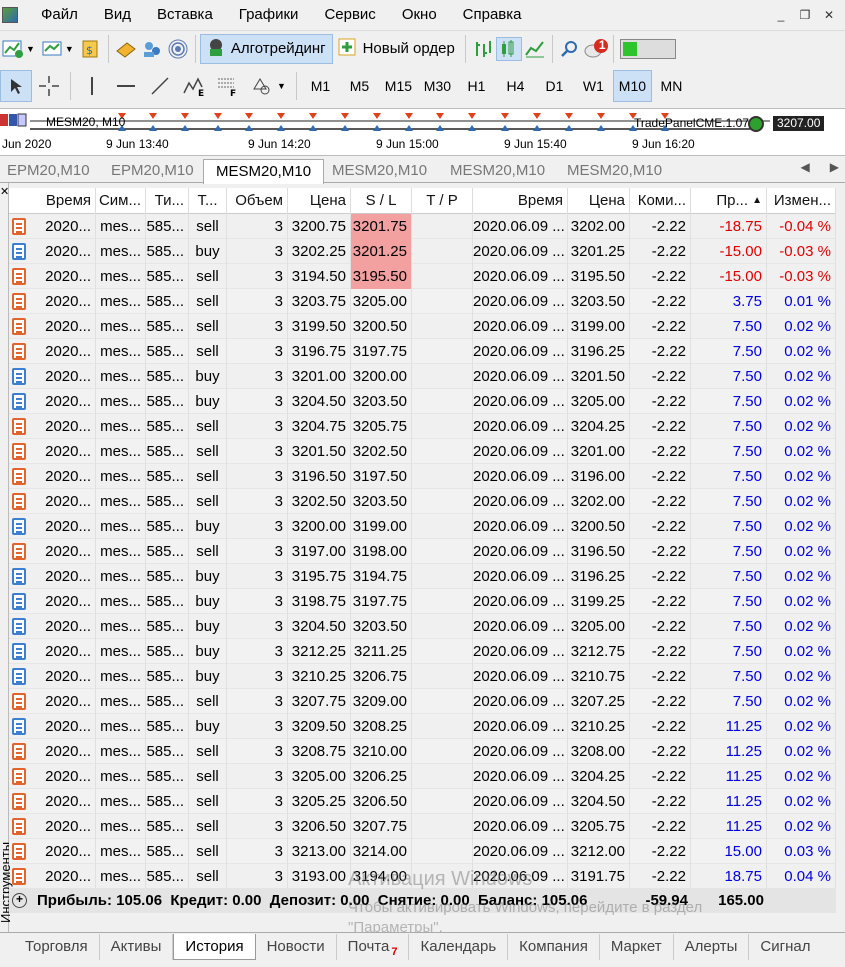 Image resolution: width=845 pixels, height=967 pixels. Describe the element at coordinates (257, 201) in the screenshot. I see `column-header-volume: Объем` at that location.